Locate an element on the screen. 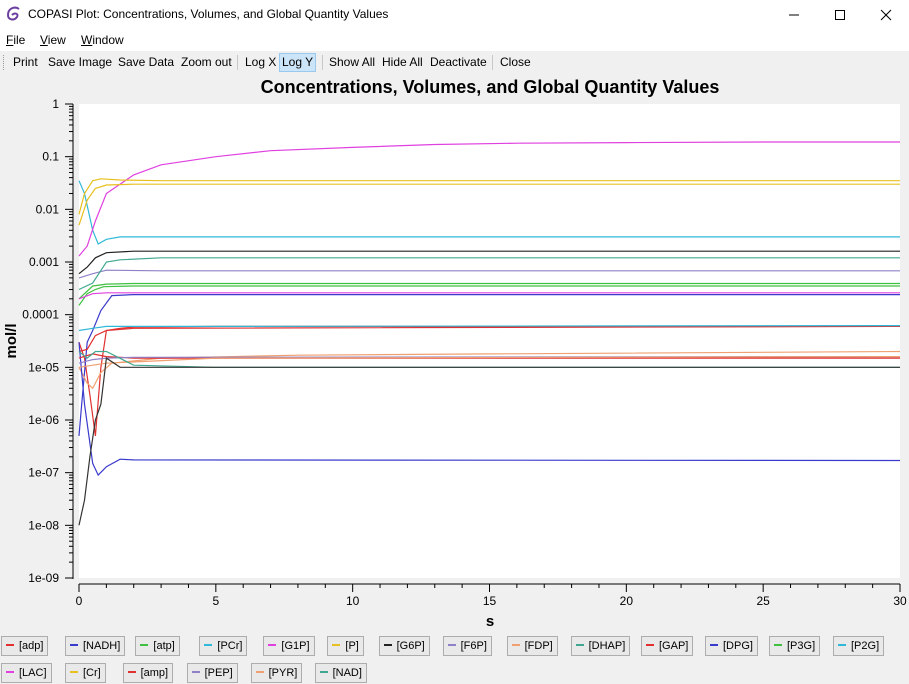  legend-label: [adp] is located at coordinates (31, 646).